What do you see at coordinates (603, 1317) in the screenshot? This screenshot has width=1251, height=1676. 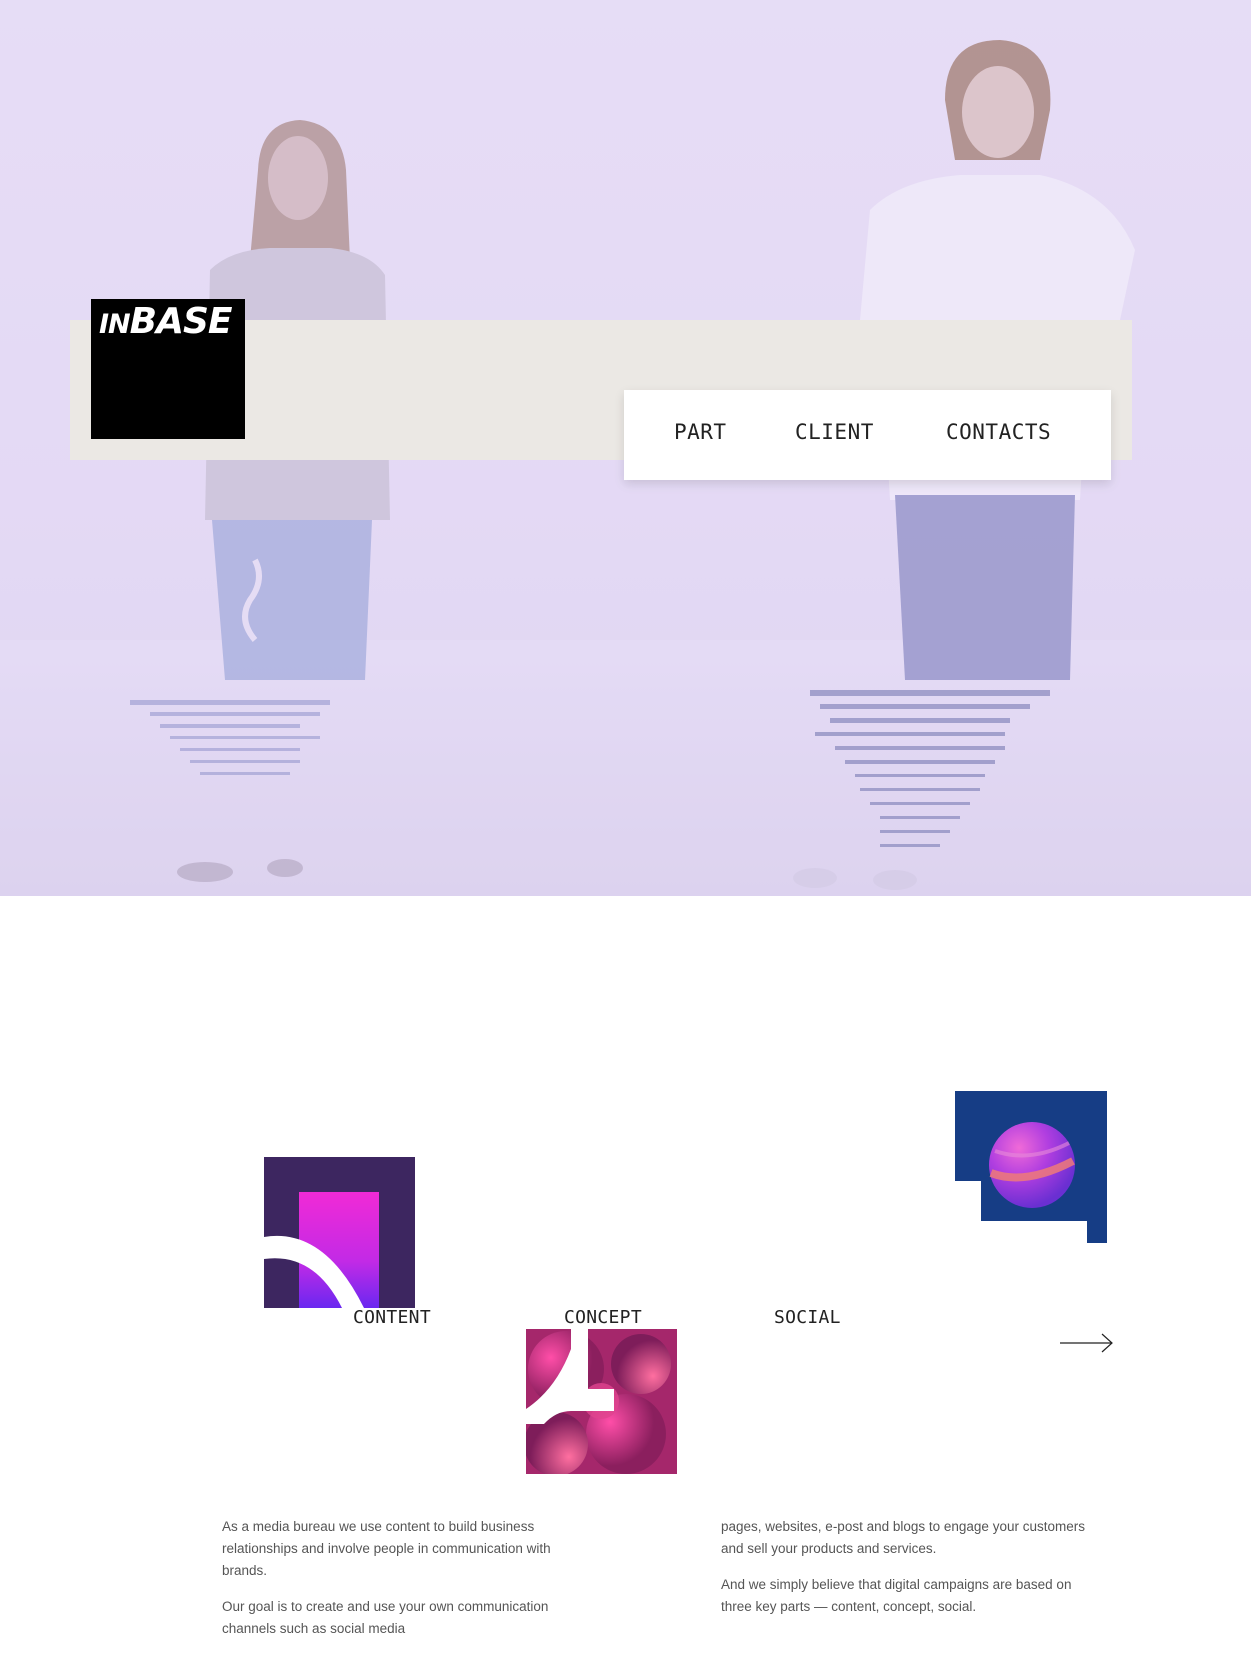 I see `service-label-concept: CONCEPT` at bounding box center [603, 1317].